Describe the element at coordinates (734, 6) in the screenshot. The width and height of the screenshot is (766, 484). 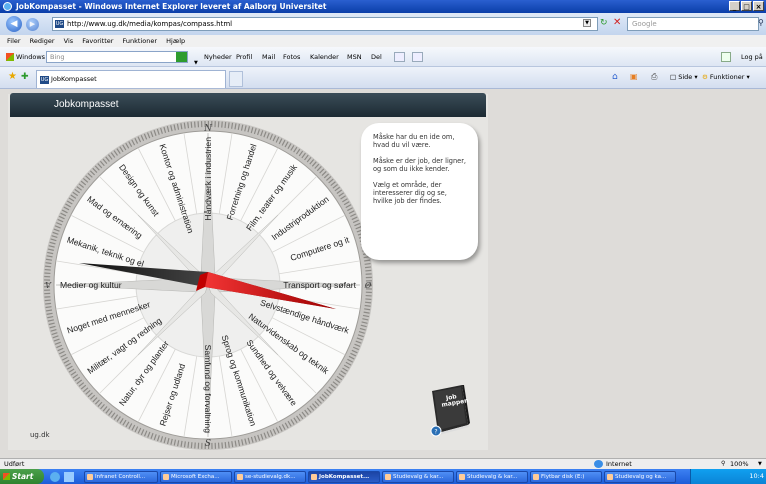
I see `minimize-button: _` at that location.